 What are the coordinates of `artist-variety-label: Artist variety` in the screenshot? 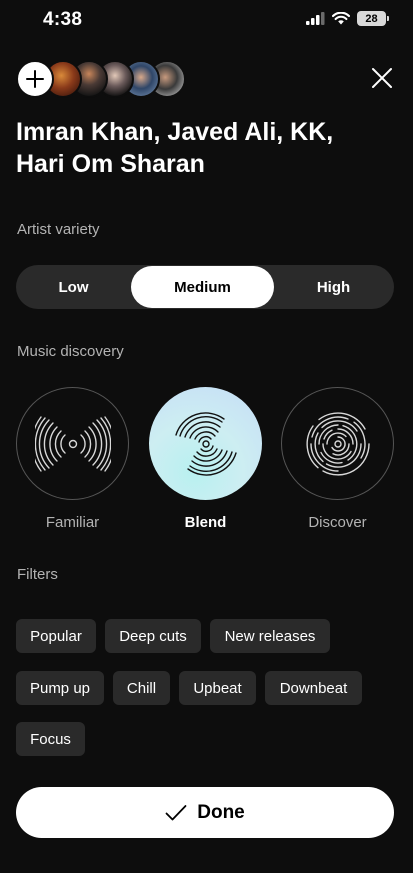 It's located at (58, 229).